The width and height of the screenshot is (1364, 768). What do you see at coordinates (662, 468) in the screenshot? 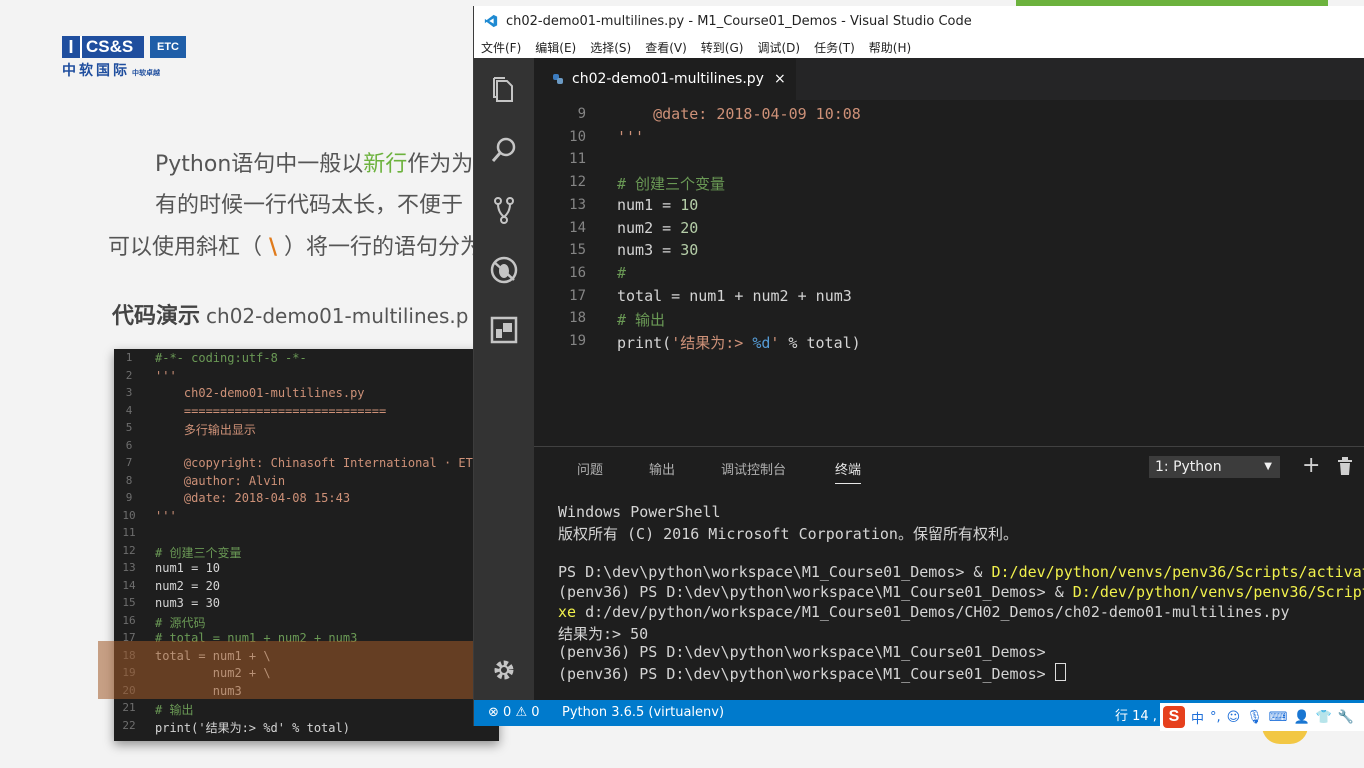
I see `panel-tab: 输出` at bounding box center [662, 468].